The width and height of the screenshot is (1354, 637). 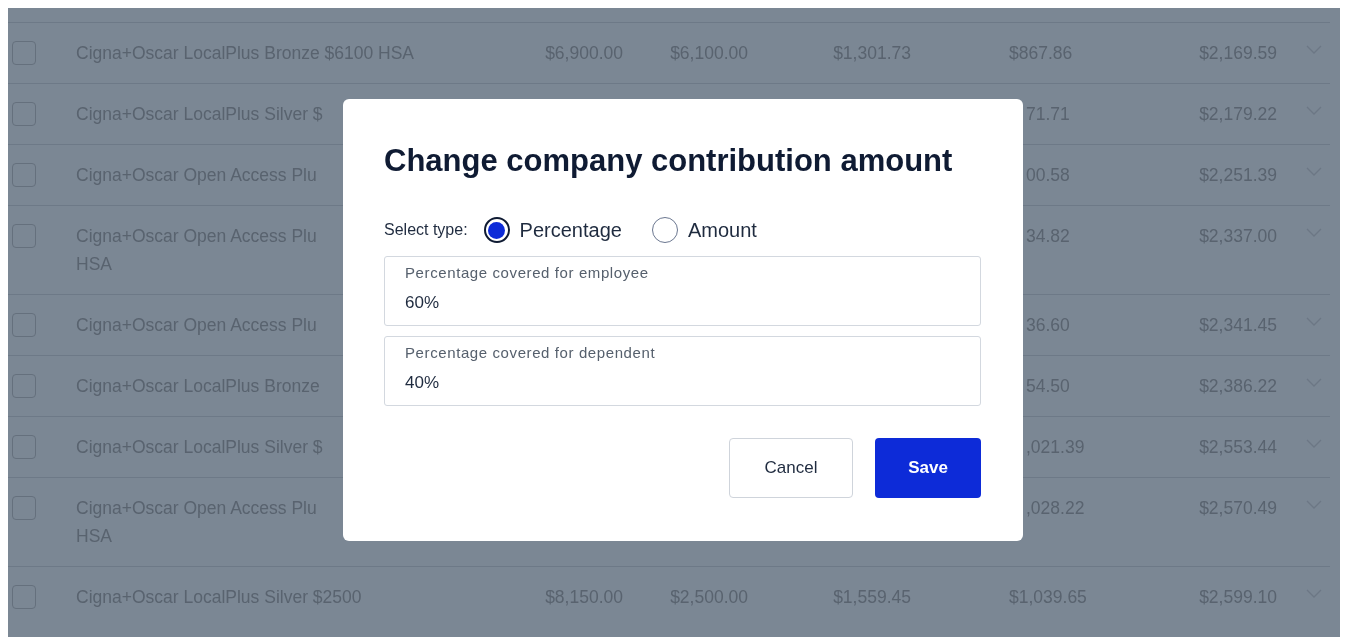 What do you see at coordinates (426, 230) in the screenshot?
I see `type-label: Select type:` at bounding box center [426, 230].